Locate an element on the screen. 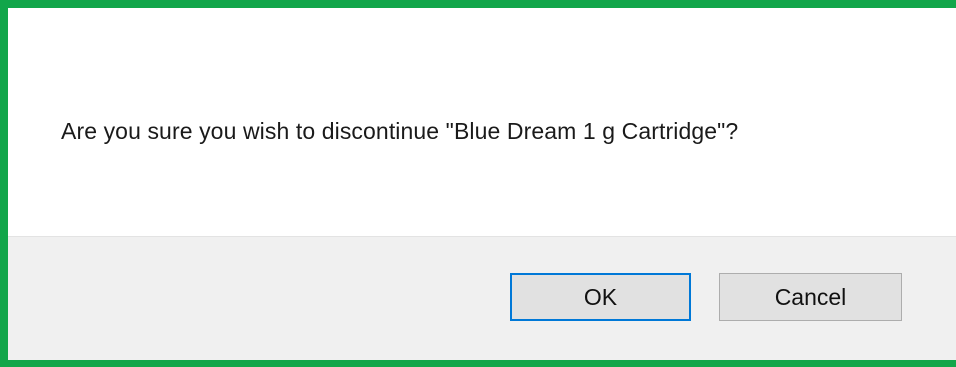 Image resolution: width=956 pixels, height=367 pixels. ok-button: OK is located at coordinates (600, 297).